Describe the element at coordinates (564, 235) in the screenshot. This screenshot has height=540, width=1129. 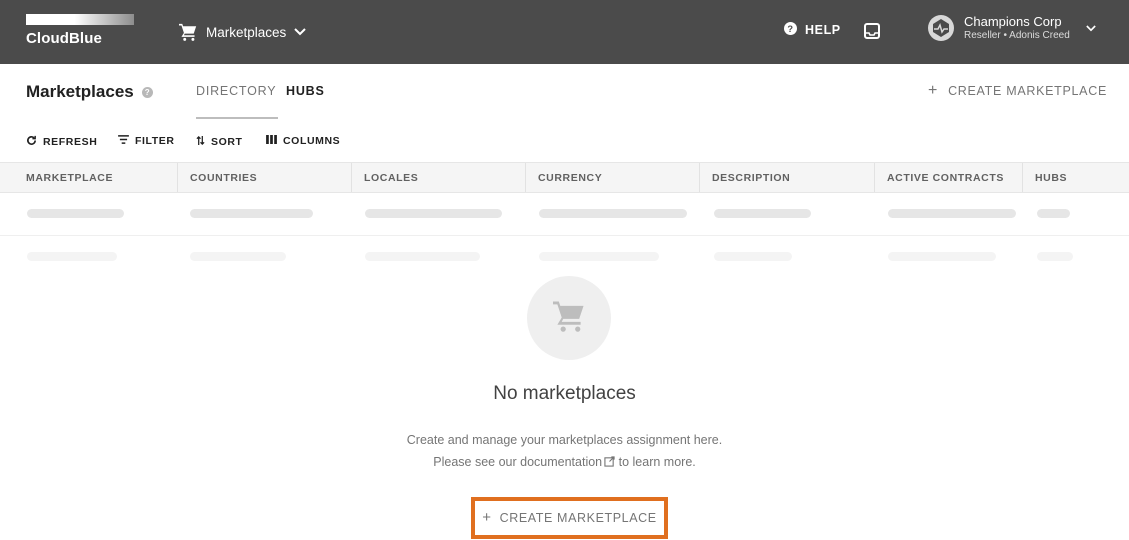
I see `row-divider` at that location.